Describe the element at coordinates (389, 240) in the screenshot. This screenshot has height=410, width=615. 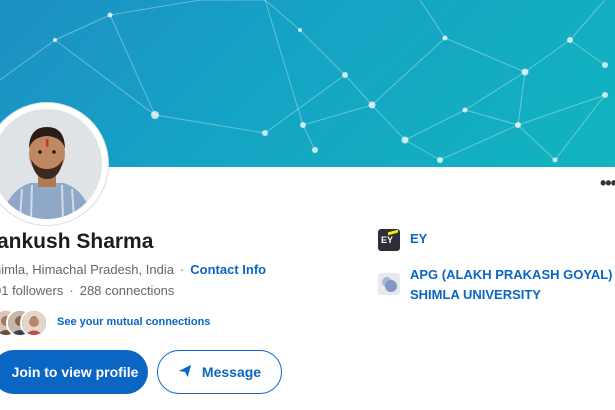
I see `ey-logo-icon: EY` at that location.